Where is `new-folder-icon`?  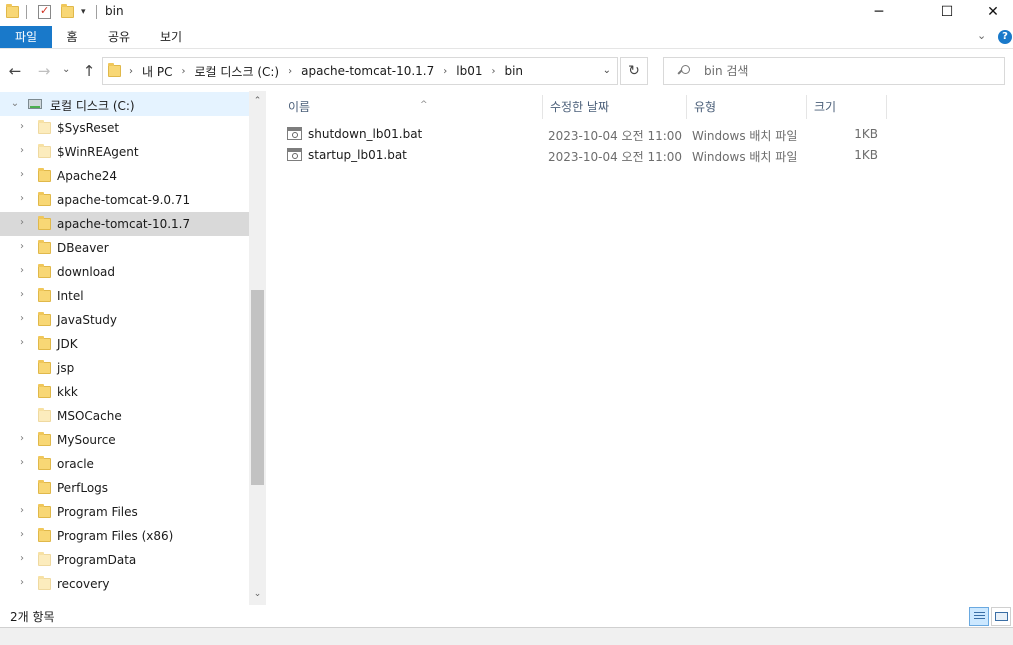
new-folder-icon is located at coordinates (67, 12).